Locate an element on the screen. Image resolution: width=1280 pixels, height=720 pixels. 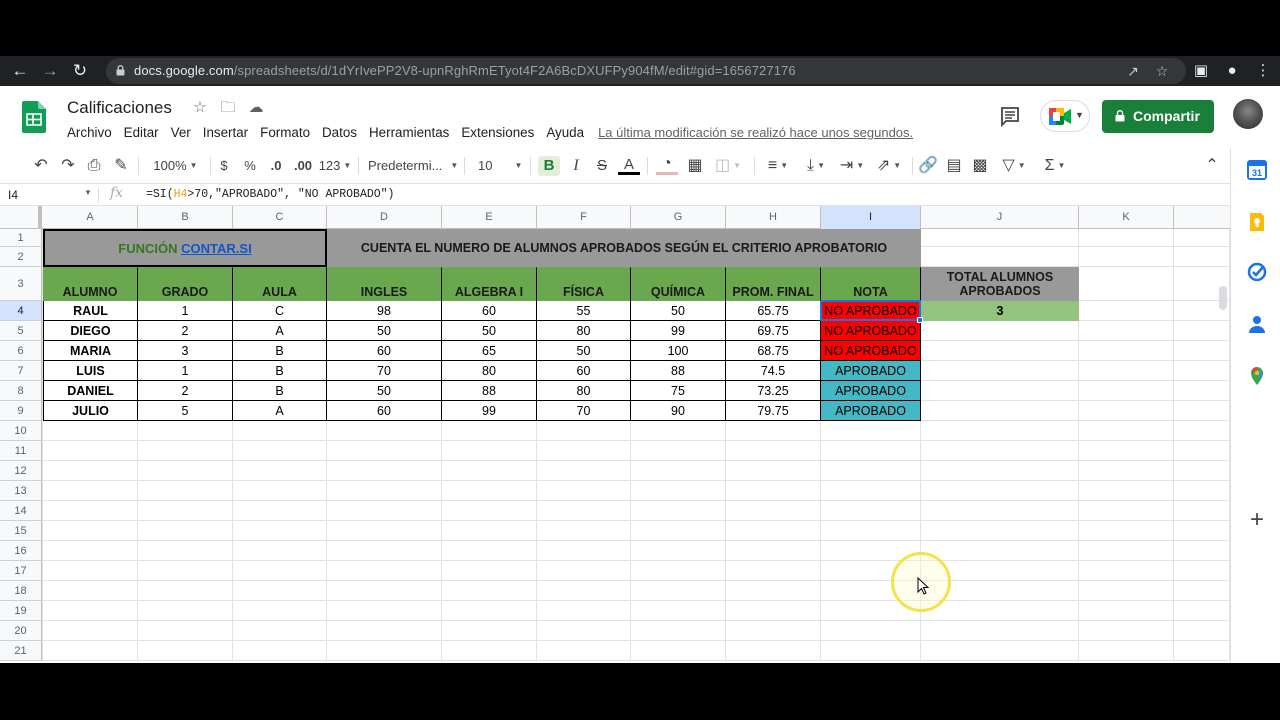
title-function-link: CONTAR.SI is located at coordinates (216, 248).